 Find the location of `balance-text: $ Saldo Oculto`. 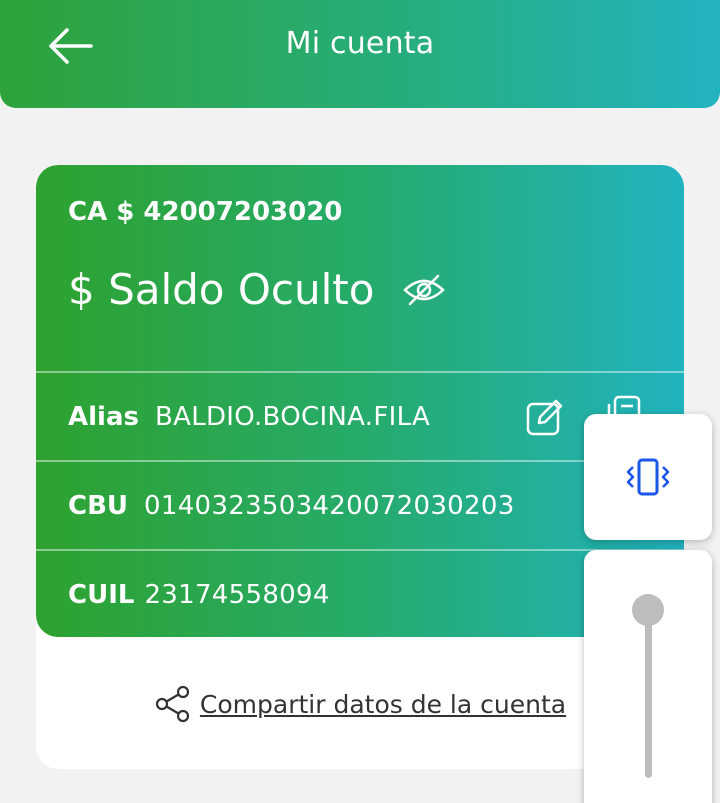

balance-text: $ Saldo Oculto is located at coordinates (221, 289).